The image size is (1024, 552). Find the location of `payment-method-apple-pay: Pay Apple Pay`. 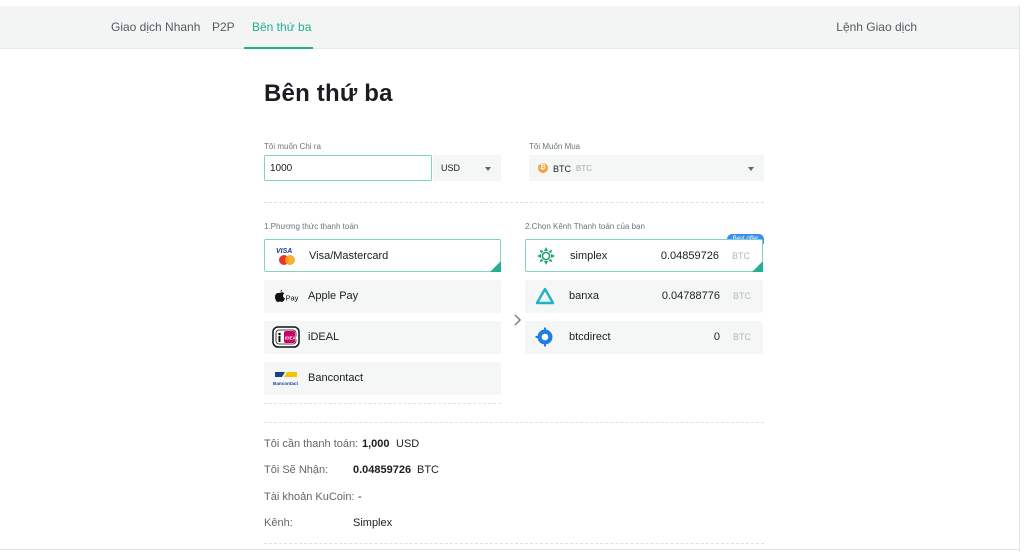

payment-method-apple-pay: Pay Apple Pay is located at coordinates (382, 296).